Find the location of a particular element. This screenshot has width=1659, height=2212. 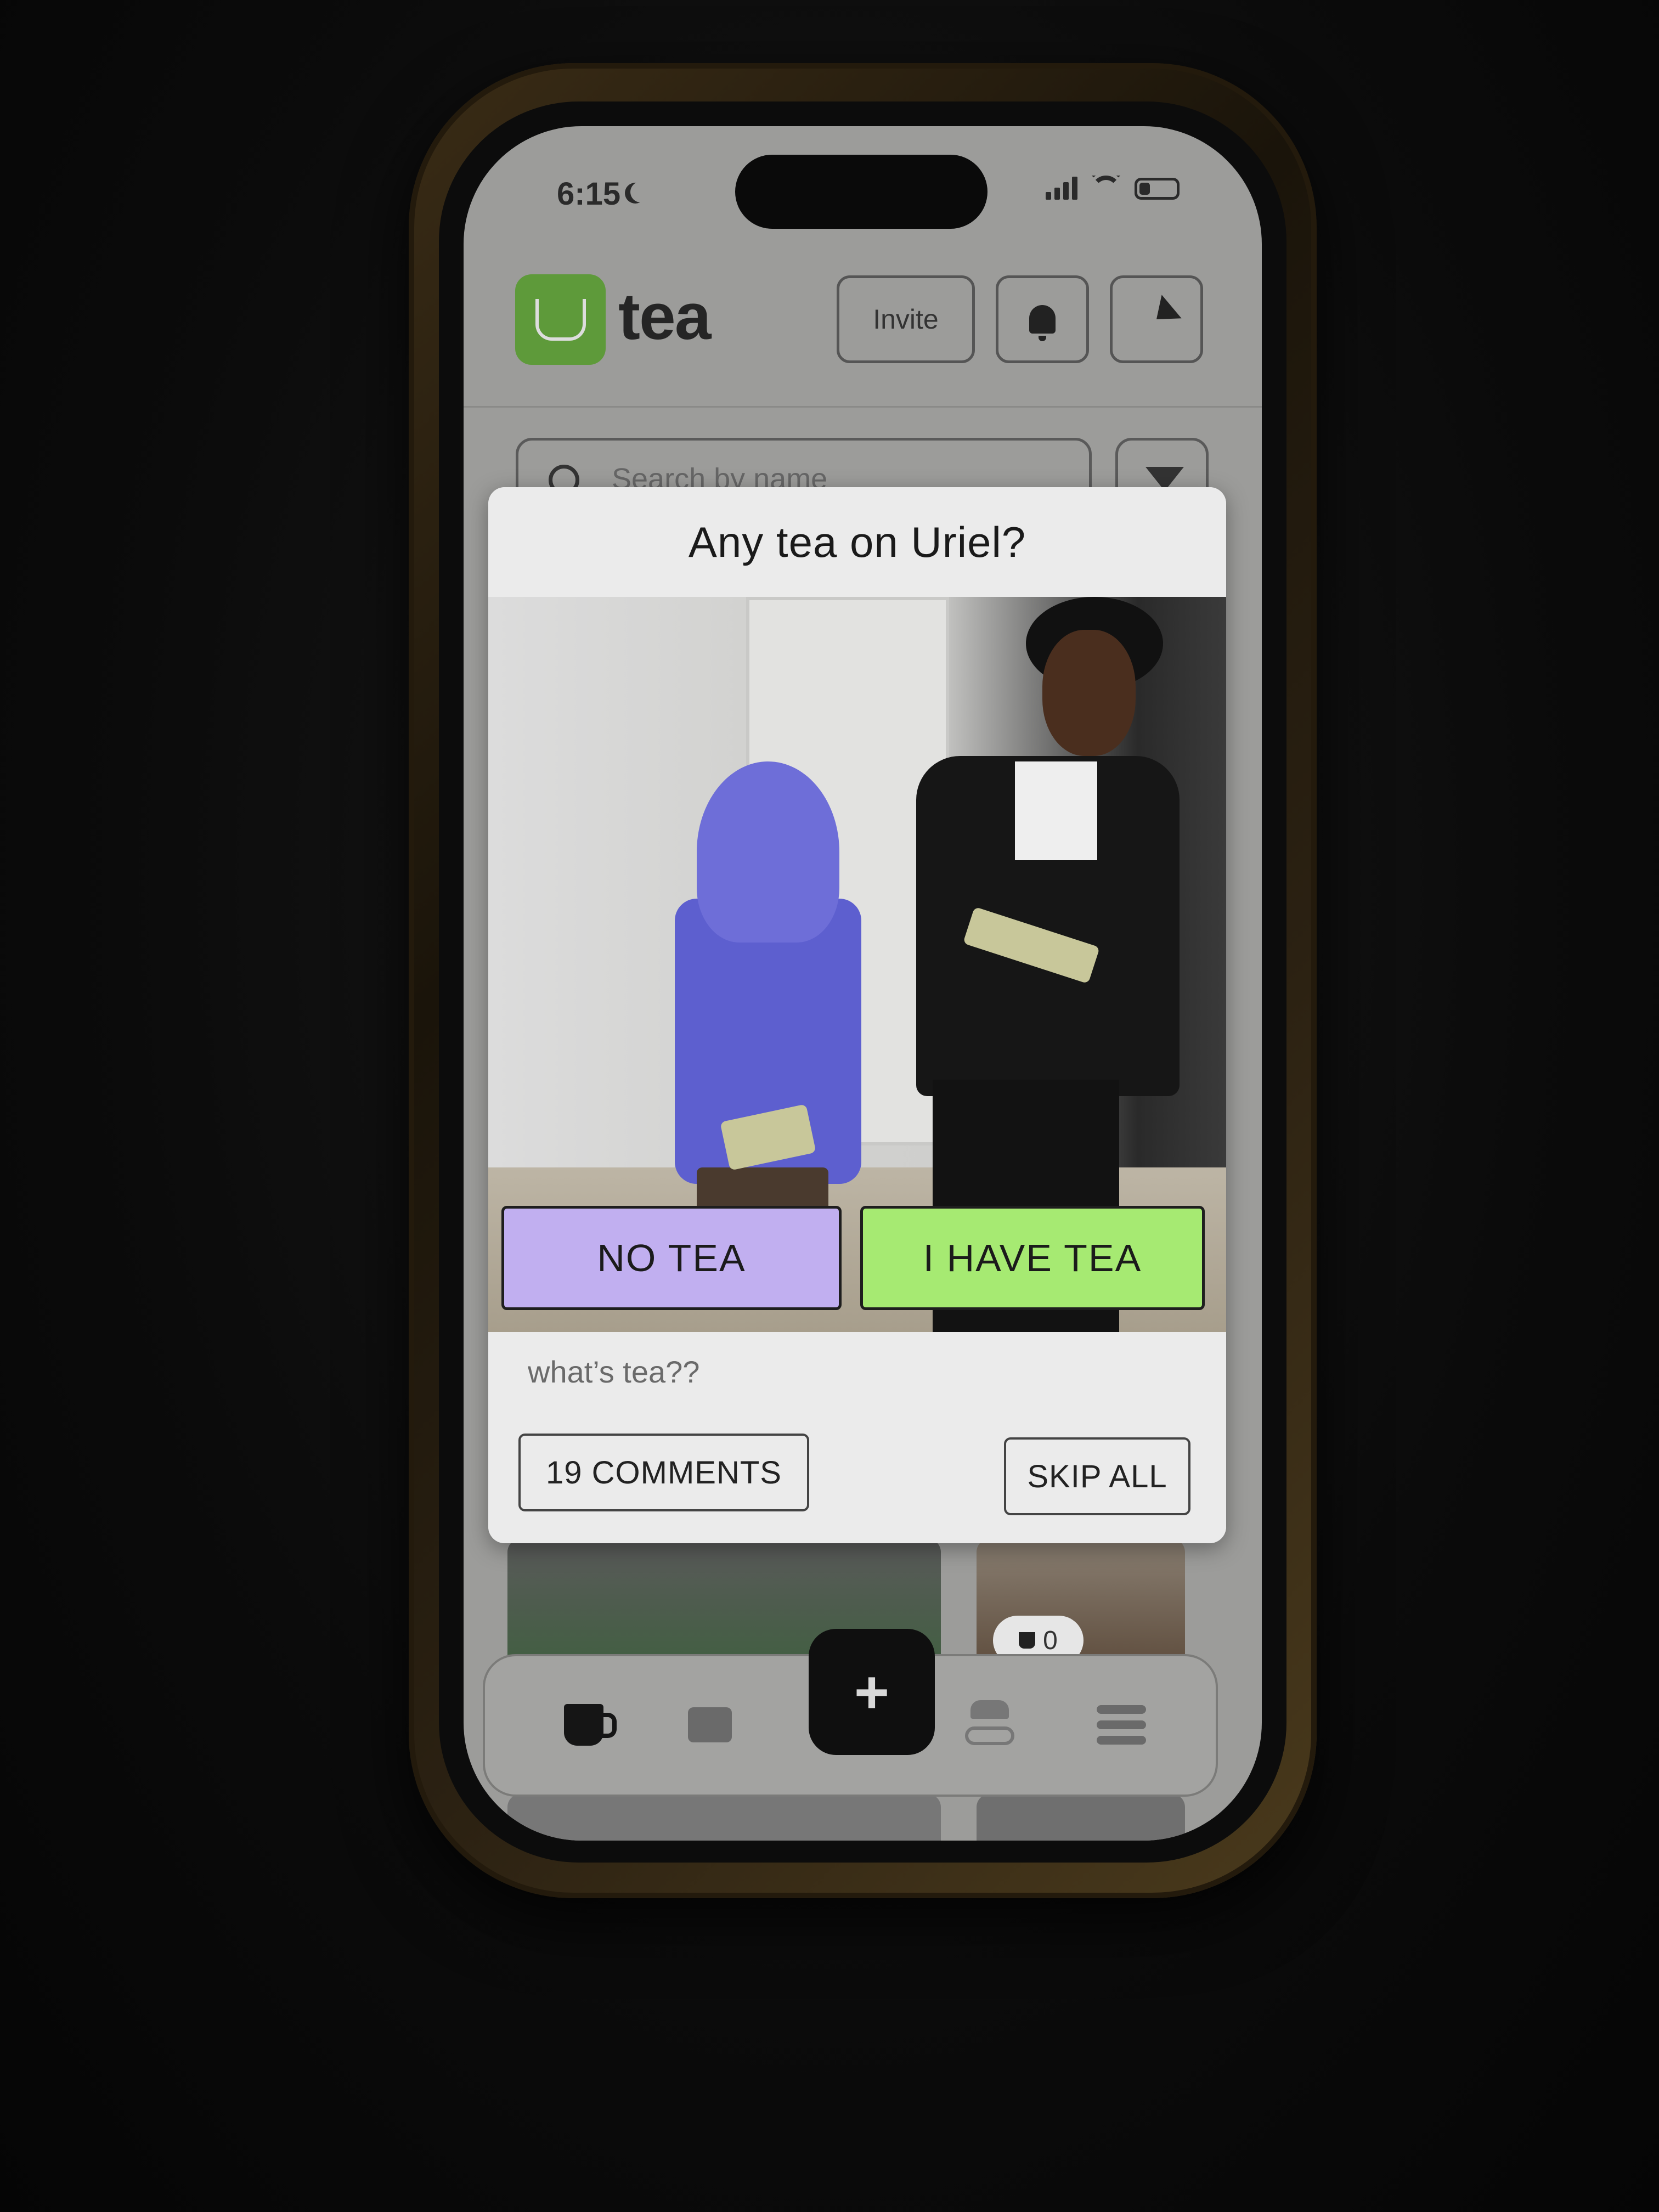

nav-menu is located at coordinates (1121, 1725).